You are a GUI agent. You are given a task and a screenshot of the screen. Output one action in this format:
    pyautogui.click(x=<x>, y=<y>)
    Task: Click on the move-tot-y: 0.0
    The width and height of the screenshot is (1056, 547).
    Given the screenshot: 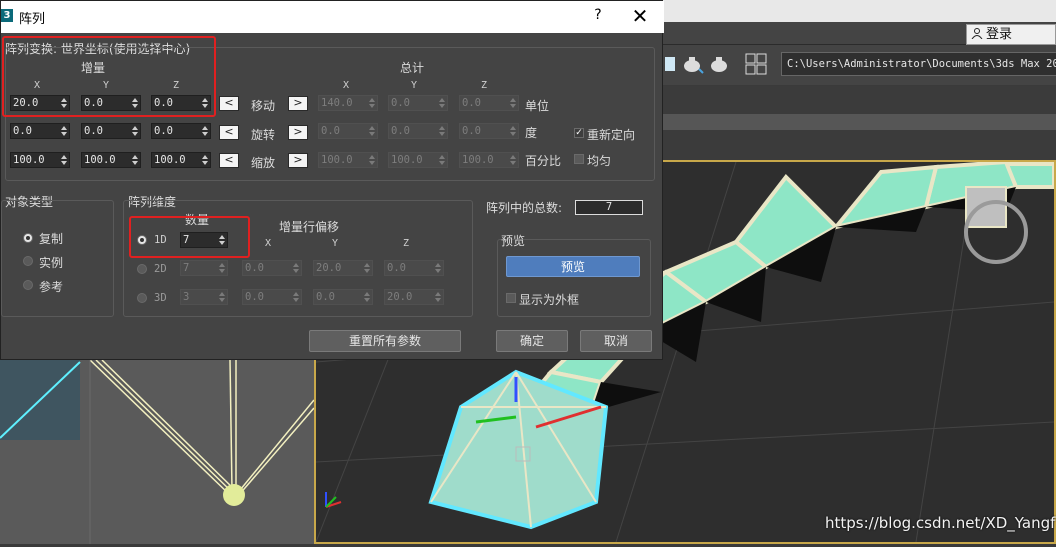 What is the action you would take?
    pyautogui.click(x=418, y=103)
    